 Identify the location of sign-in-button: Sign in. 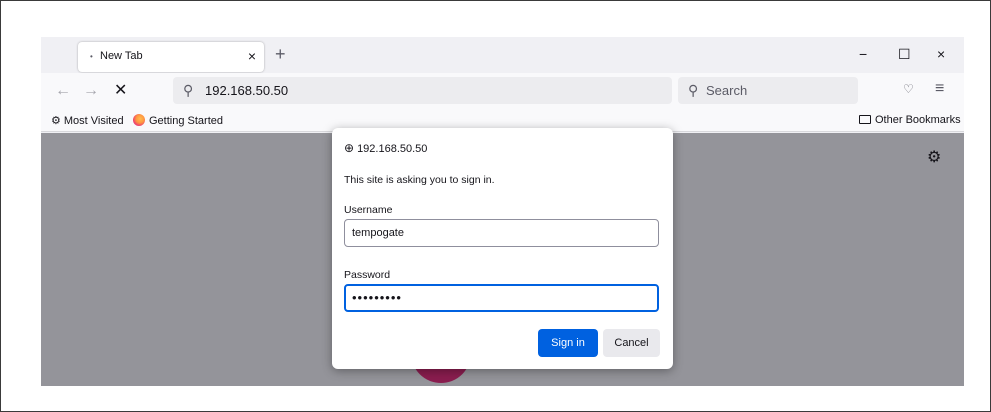
(568, 343).